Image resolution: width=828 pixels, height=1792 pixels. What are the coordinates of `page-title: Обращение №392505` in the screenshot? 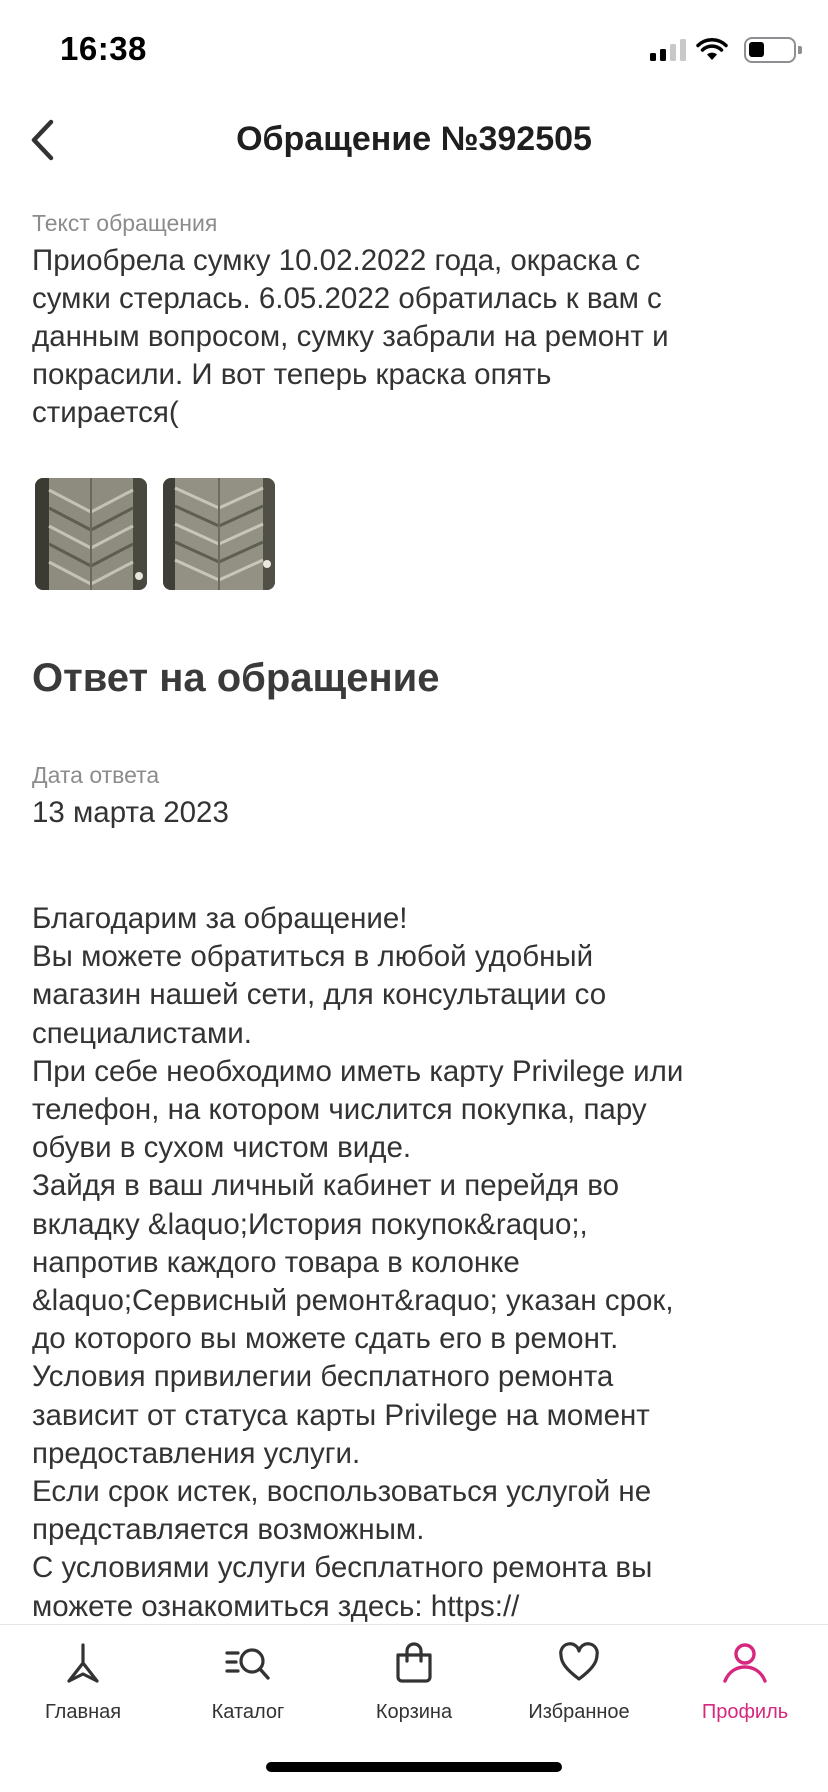 It's located at (414, 139).